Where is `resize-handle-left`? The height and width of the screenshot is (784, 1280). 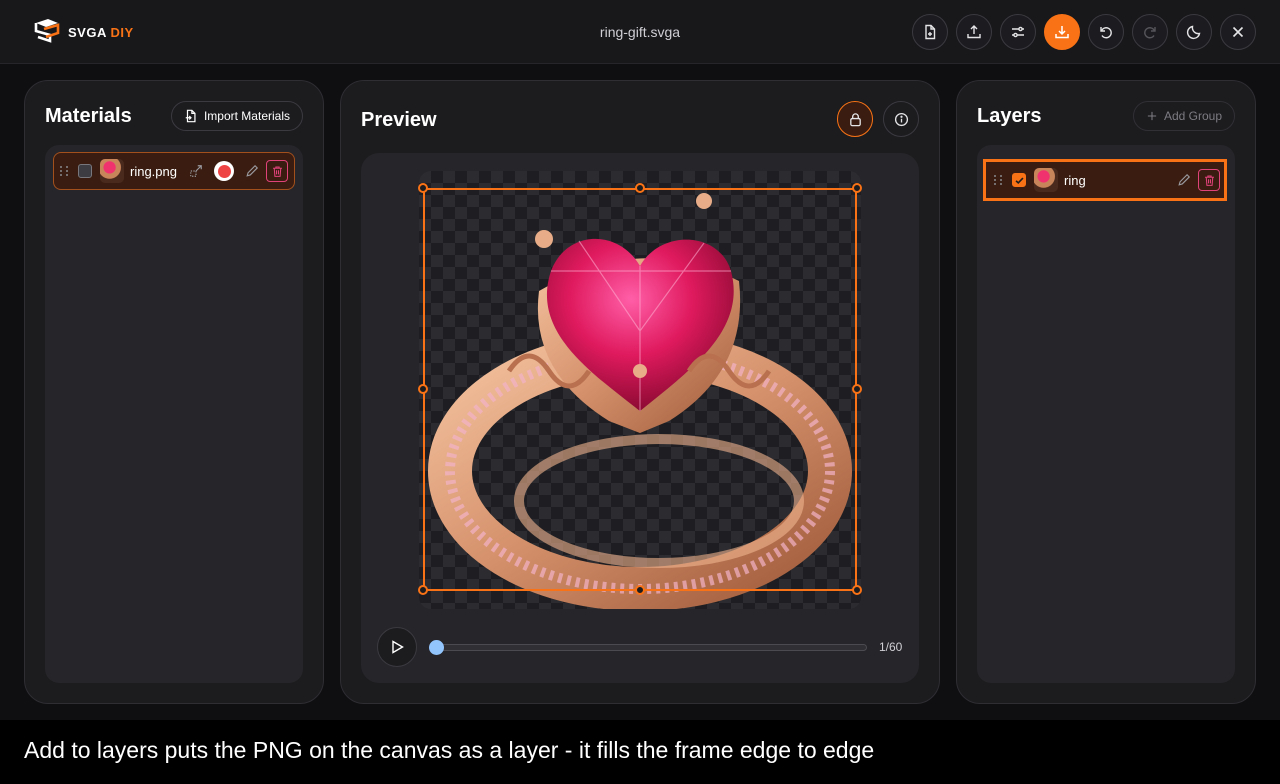
resize-handle-left is located at coordinates (423, 389).